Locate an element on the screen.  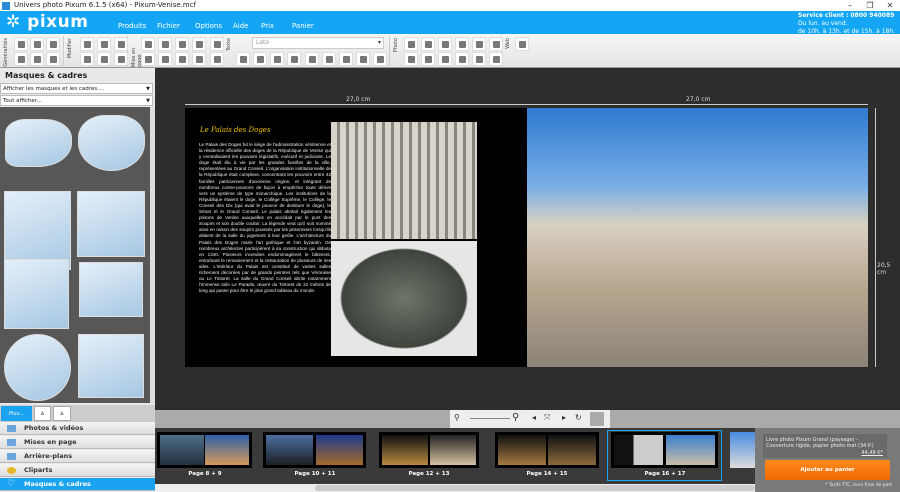
prev-page-icon: ◂ is located at coordinates (534, 417).